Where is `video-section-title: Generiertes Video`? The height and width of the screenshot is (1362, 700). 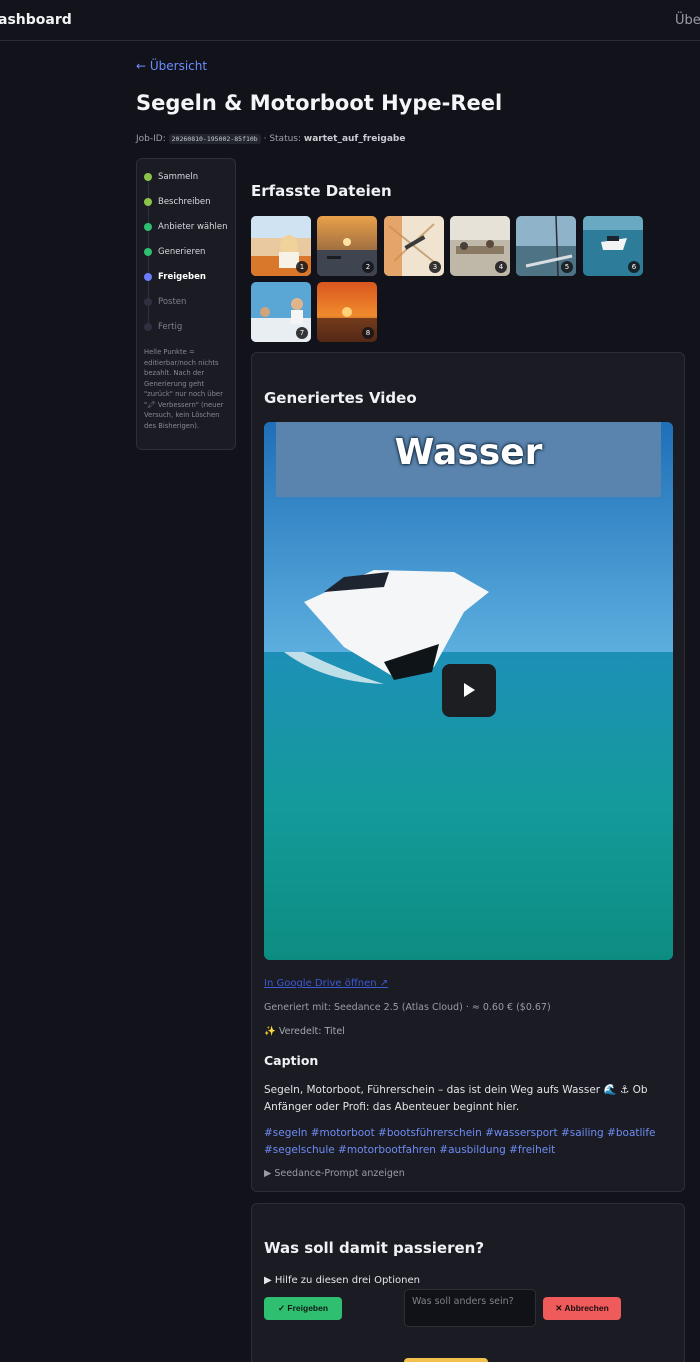
video-section-title: Generiertes Video is located at coordinates (340, 398).